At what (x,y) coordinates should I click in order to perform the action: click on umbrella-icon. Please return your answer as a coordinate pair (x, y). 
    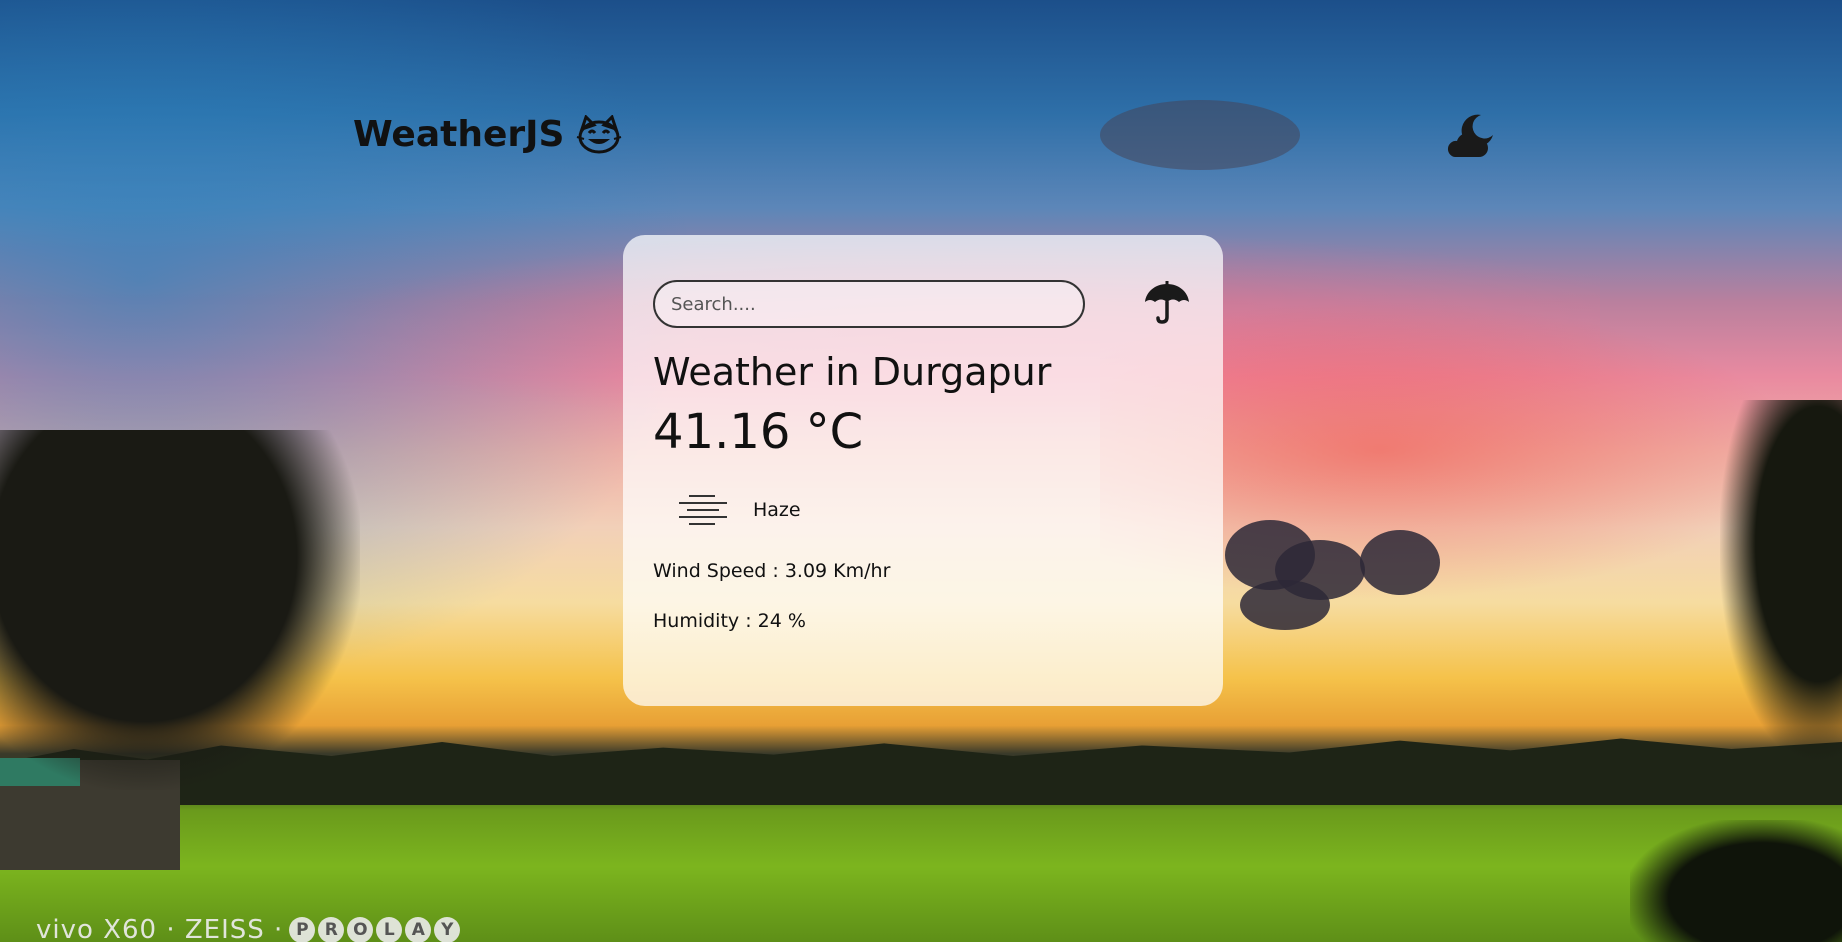
    Looking at the image, I should click on (1167, 304).